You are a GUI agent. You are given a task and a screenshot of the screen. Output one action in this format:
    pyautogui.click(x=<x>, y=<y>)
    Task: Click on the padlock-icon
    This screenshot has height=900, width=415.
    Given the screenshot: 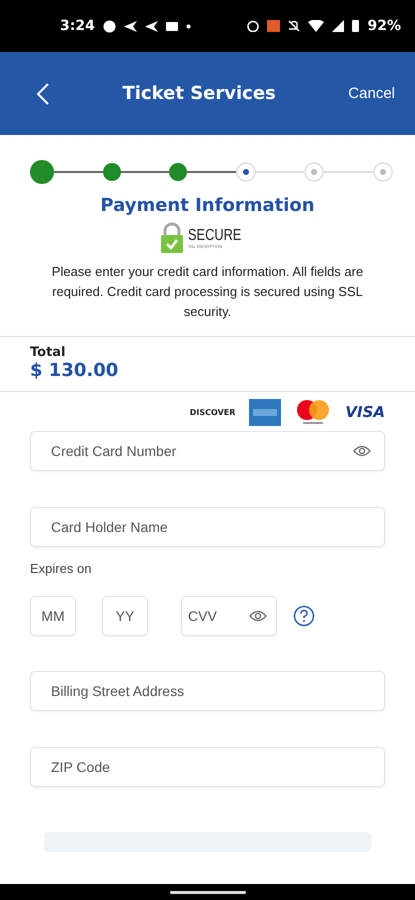 What is the action you would take?
    pyautogui.click(x=172, y=238)
    